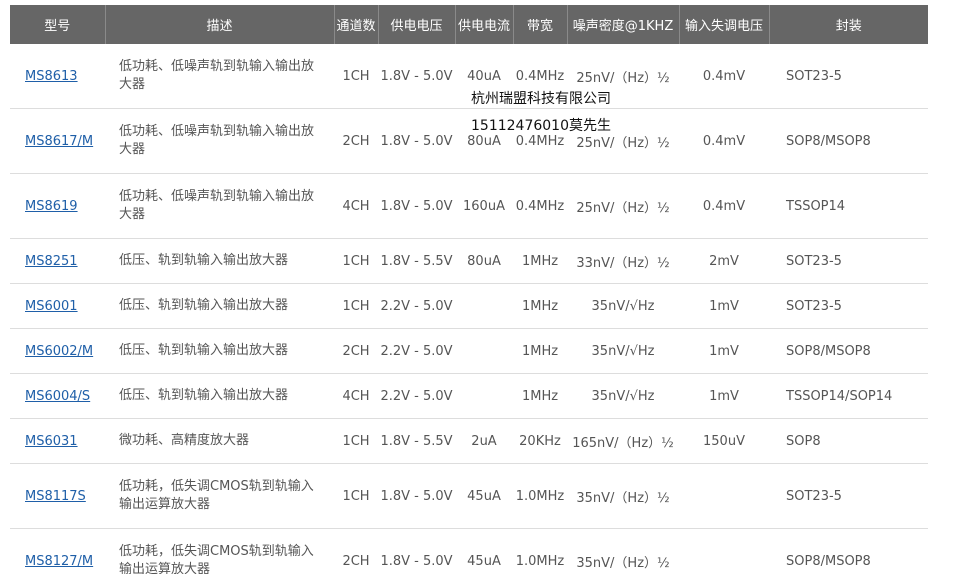 Image resolution: width=973 pixels, height=574 pixels. Describe the element at coordinates (59, 141) in the screenshot. I see `model-link: MS8617/M` at that location.